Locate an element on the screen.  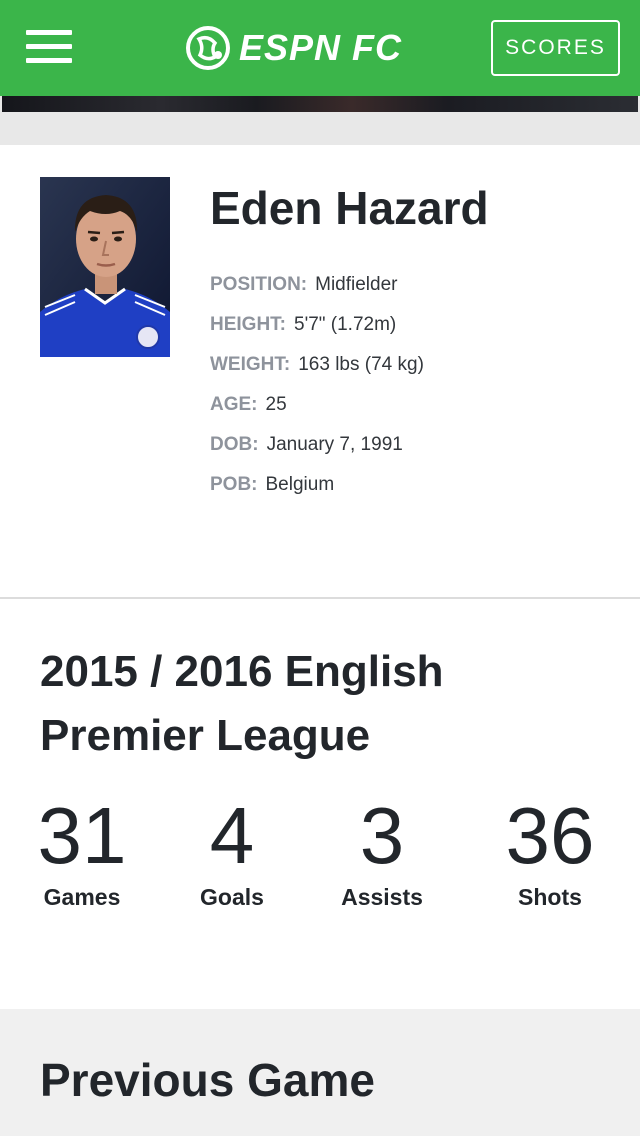
info-label: AGE: is located at coordinates (234, 404).